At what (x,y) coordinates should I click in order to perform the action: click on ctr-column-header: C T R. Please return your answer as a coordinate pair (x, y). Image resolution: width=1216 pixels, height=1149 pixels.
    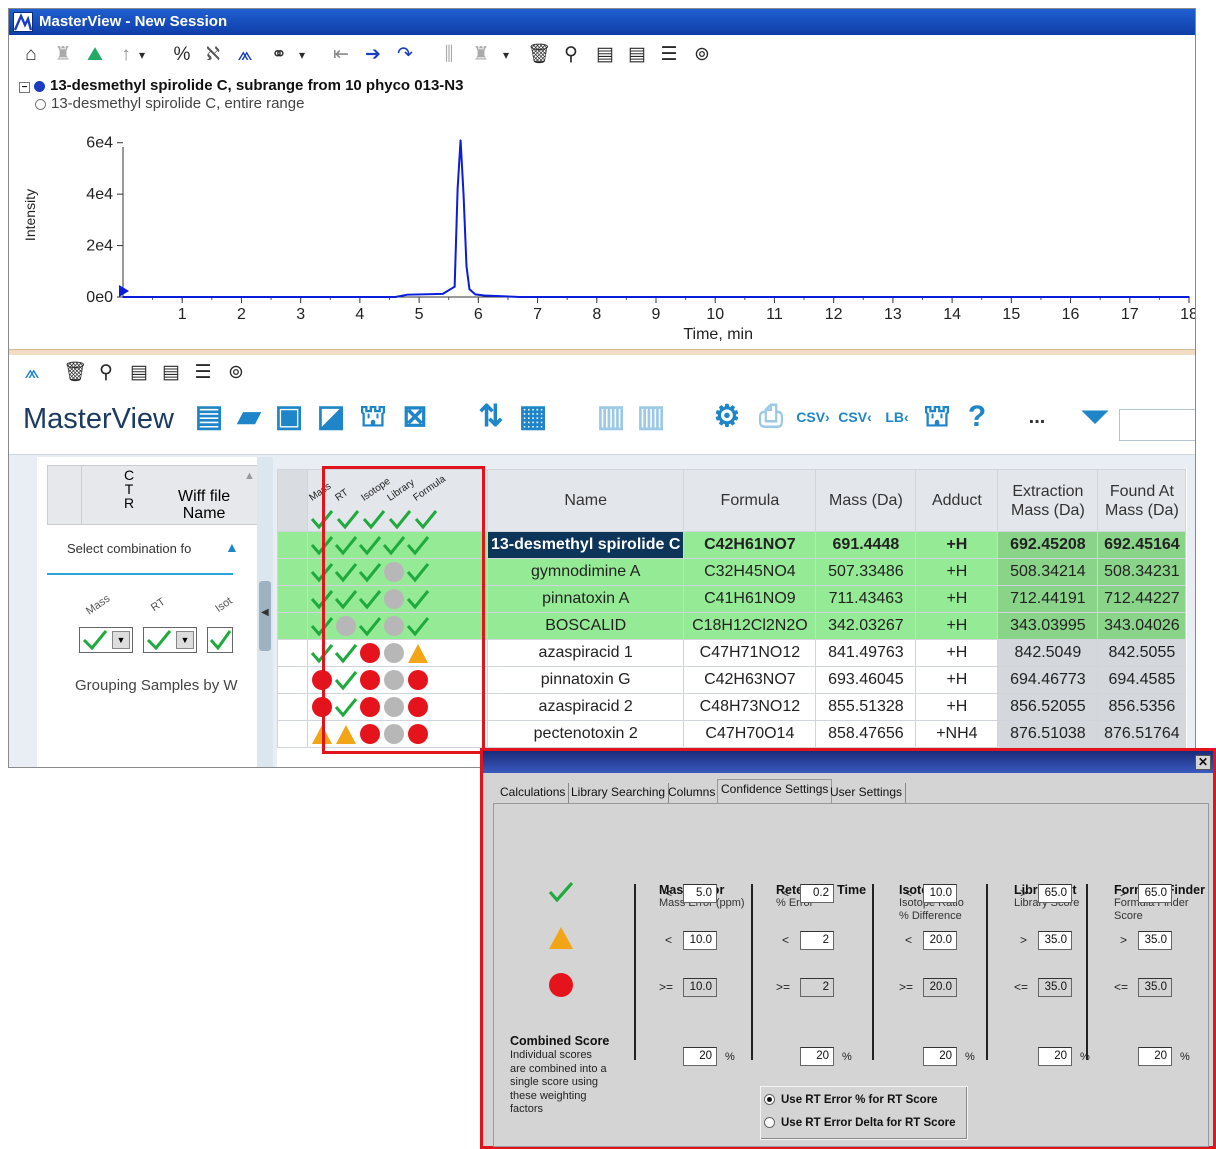
    Looking at the image, I should click on (129, 489).